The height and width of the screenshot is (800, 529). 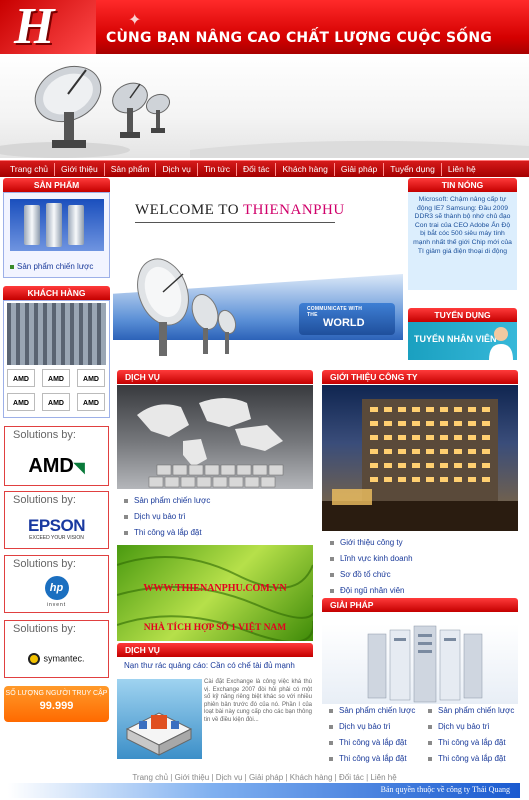 What do you see at coordinates (413, 169) in the screenshot?
I see `nav-recruitment: Tuyển dụng` at bounding box center [413, 169].